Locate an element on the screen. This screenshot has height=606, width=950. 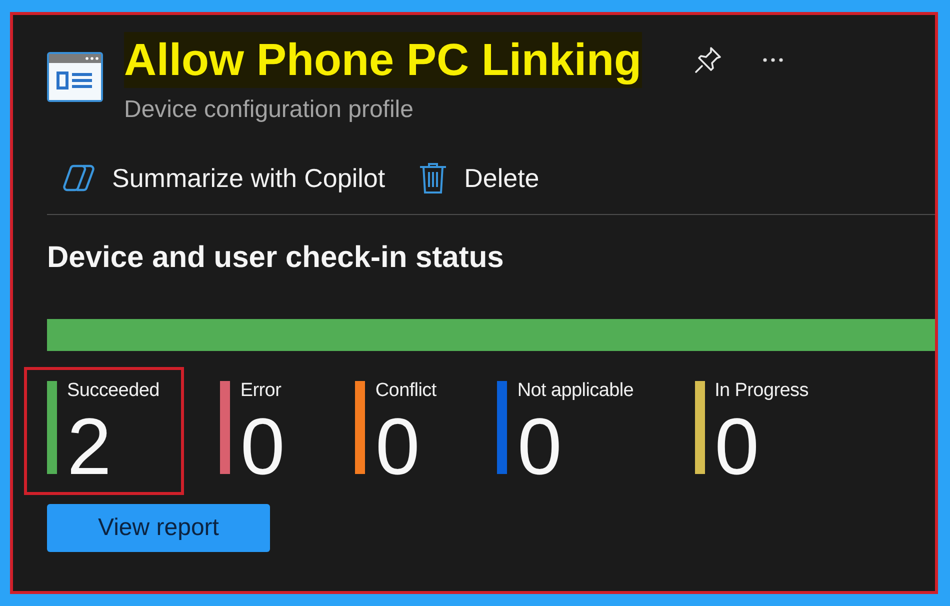
status-label: Not applicable is located at coordinates (575, 391).